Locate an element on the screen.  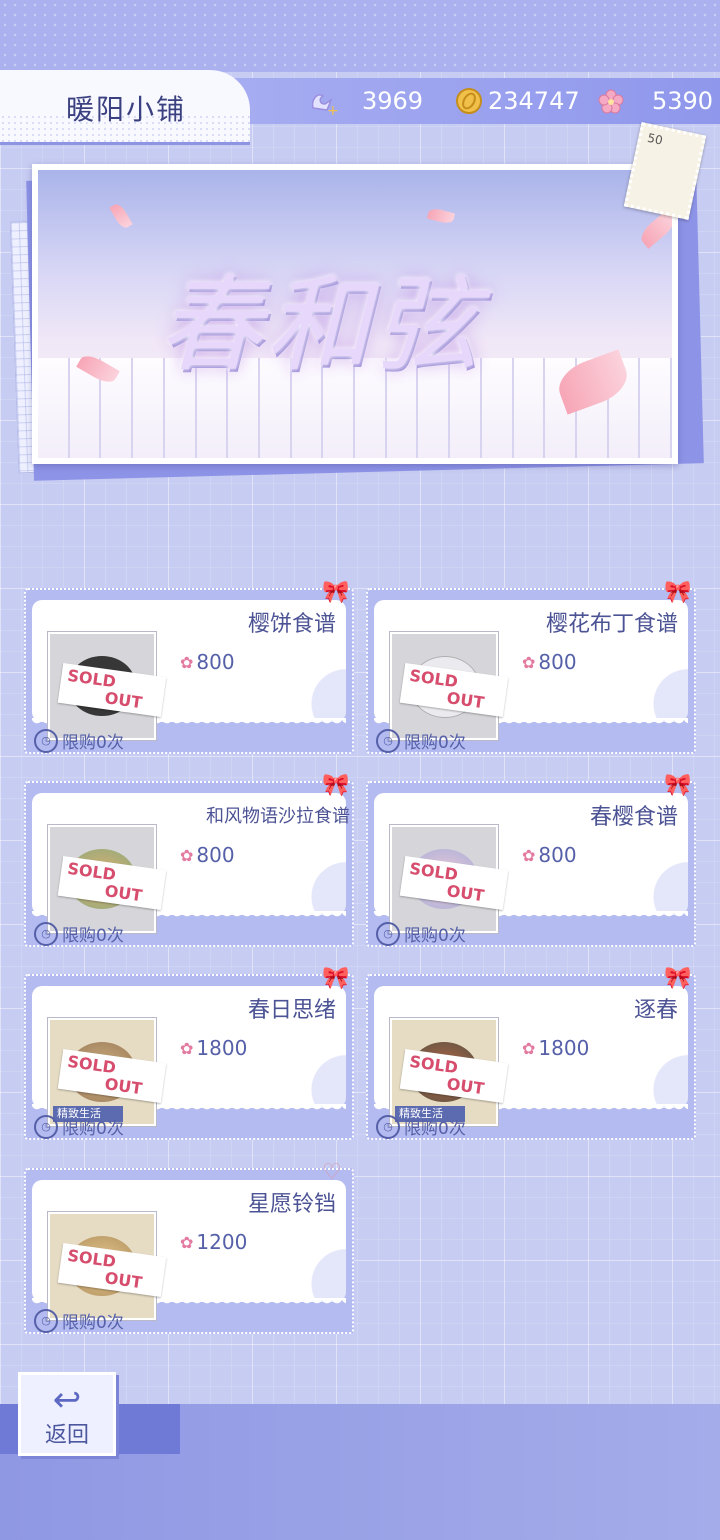
item-card: 🎀 SOLD OUT 精致生活 春日思绪 ✿ 1800 ◷ 限购0次 is located at coordinates (189, 1054).